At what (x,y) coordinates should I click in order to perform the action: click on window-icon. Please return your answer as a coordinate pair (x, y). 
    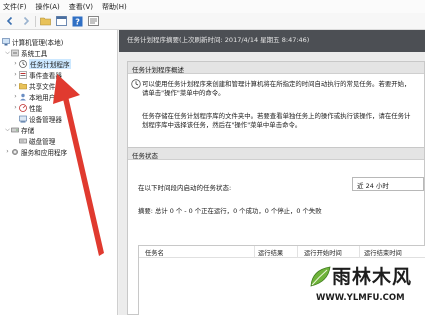
    Looking at the image, I should click on (61, 21).